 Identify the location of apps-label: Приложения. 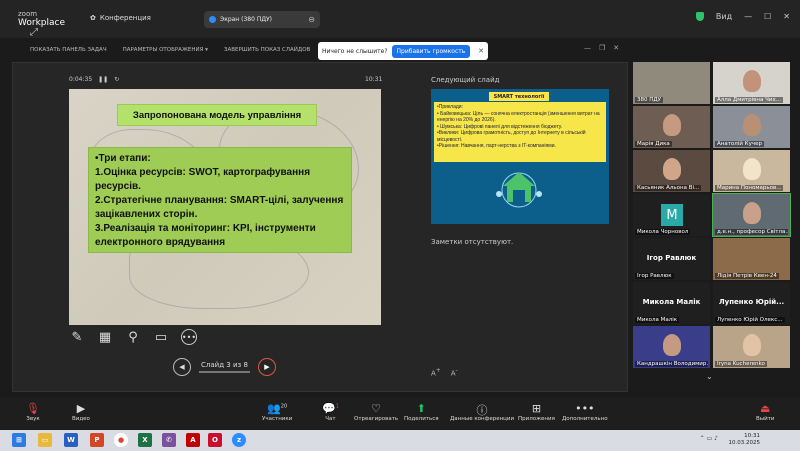
(536, 419).